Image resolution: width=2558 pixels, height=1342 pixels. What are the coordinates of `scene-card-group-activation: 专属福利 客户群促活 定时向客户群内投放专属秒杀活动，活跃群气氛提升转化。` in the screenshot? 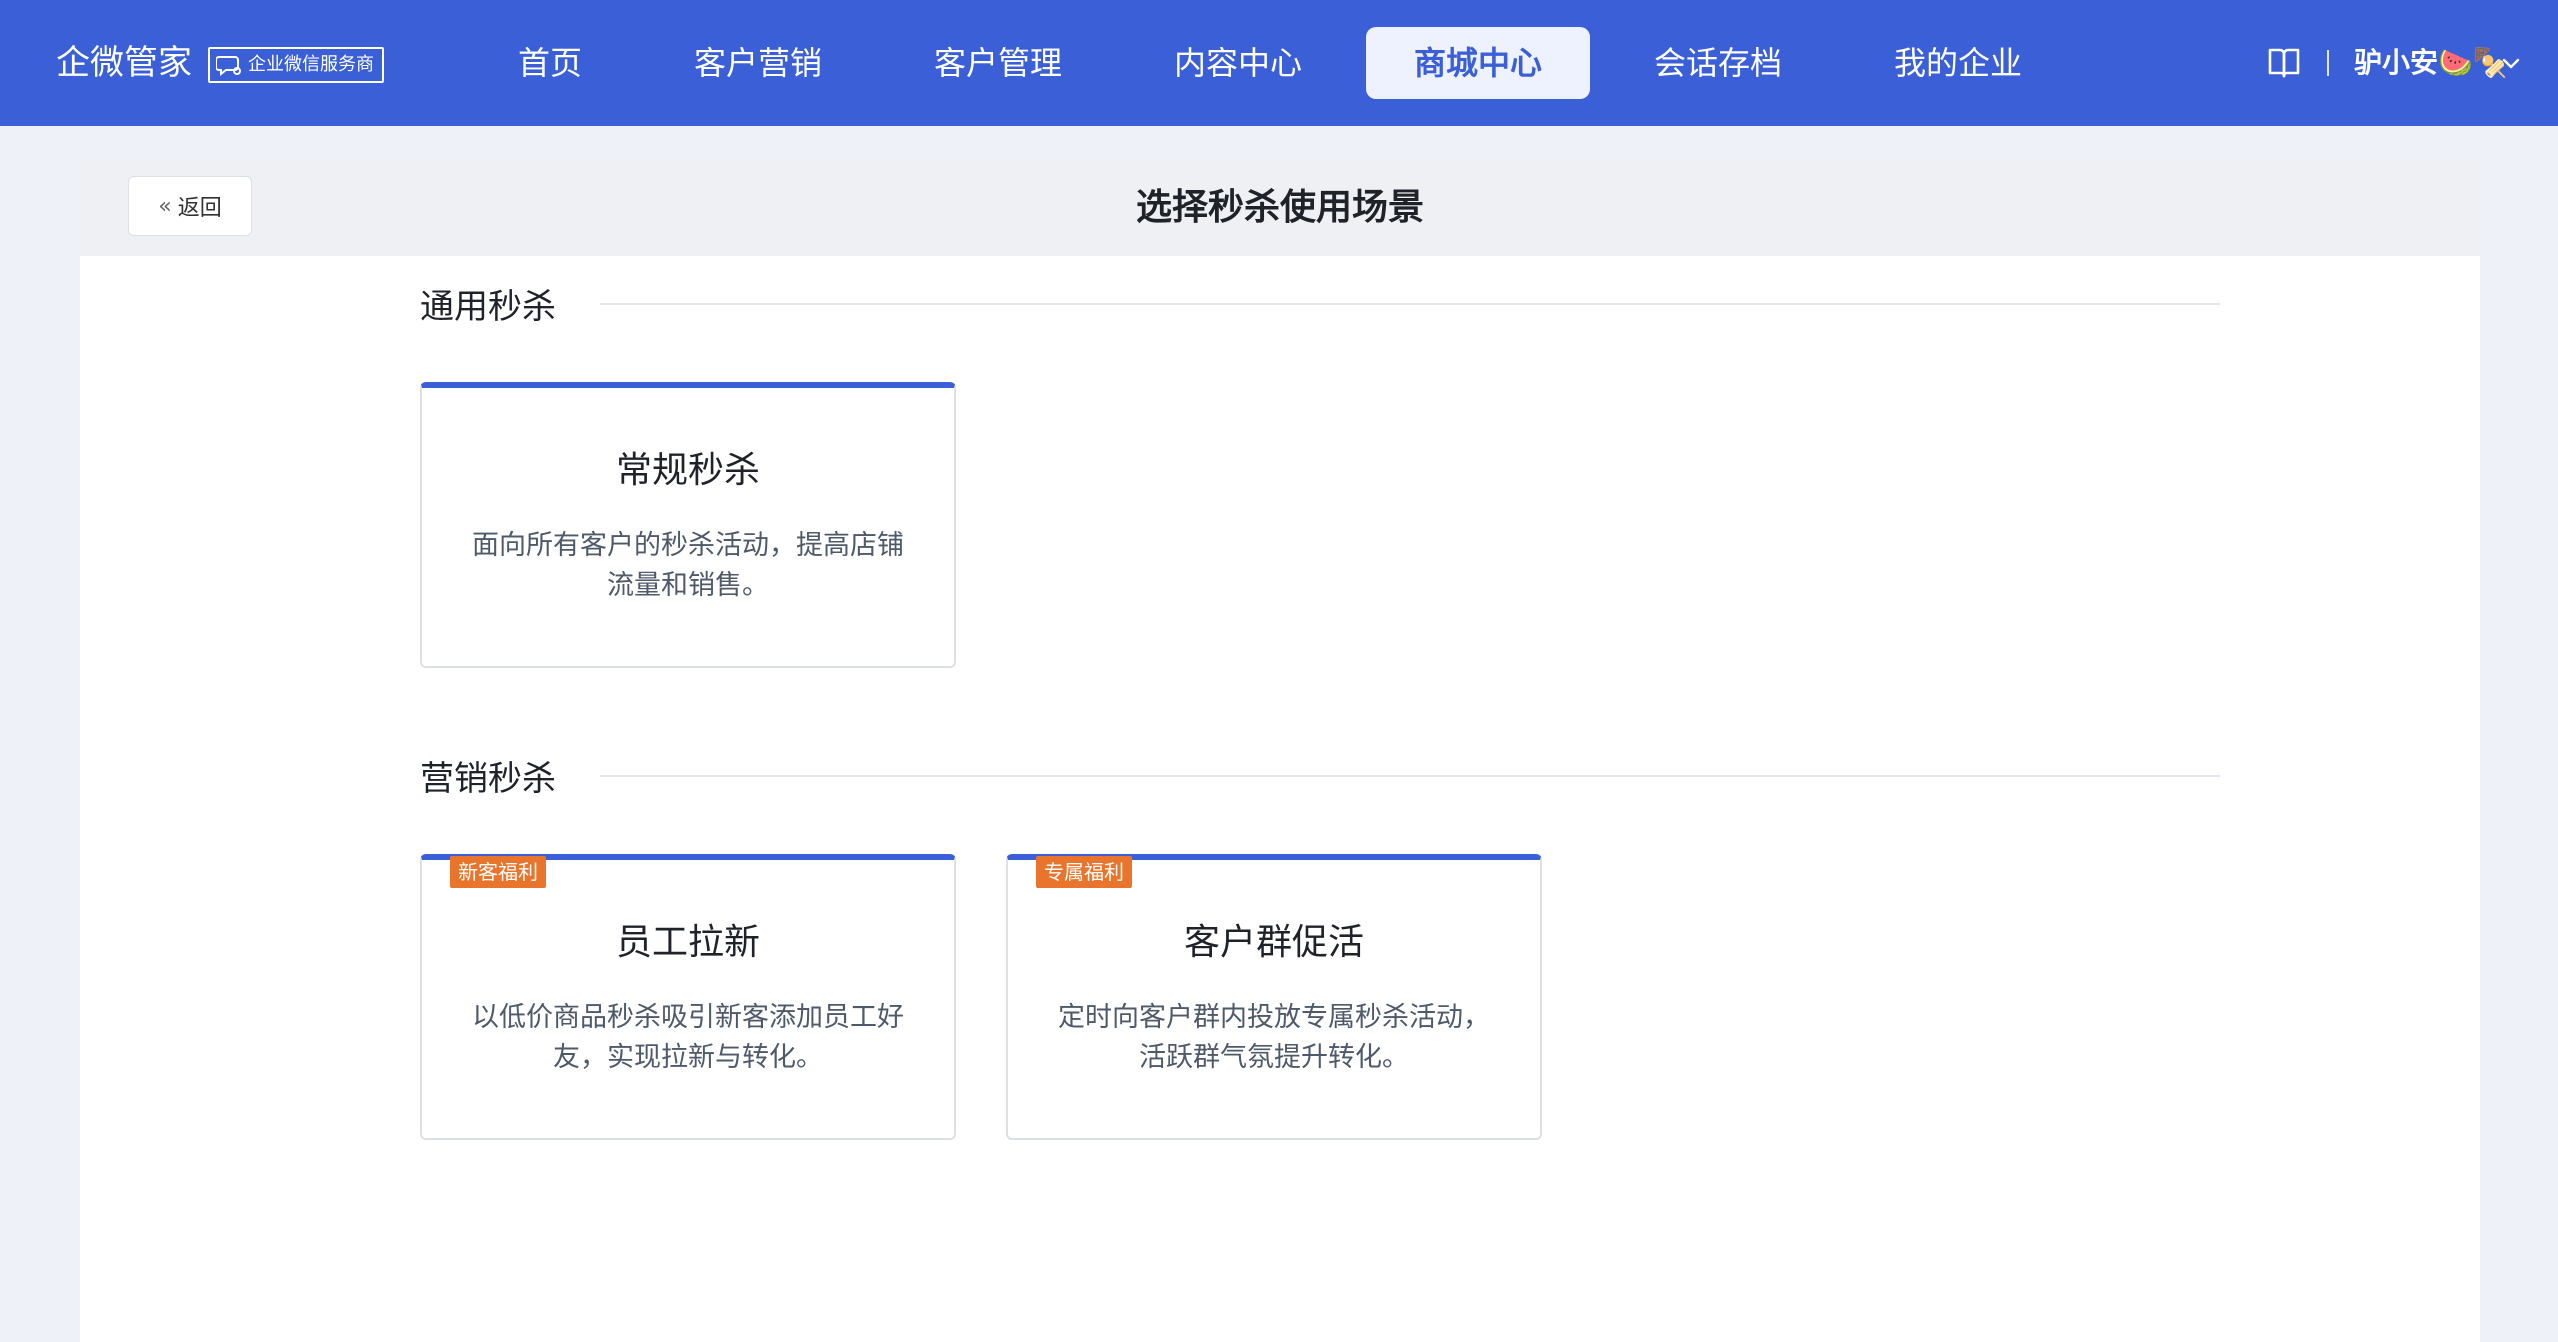 It's located at (1274, 997).